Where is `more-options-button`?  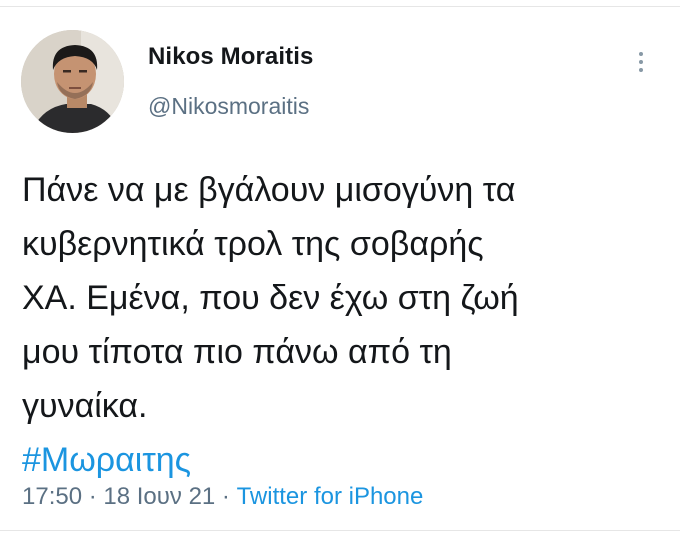
more-options-button is located at coordinates (641, 62).